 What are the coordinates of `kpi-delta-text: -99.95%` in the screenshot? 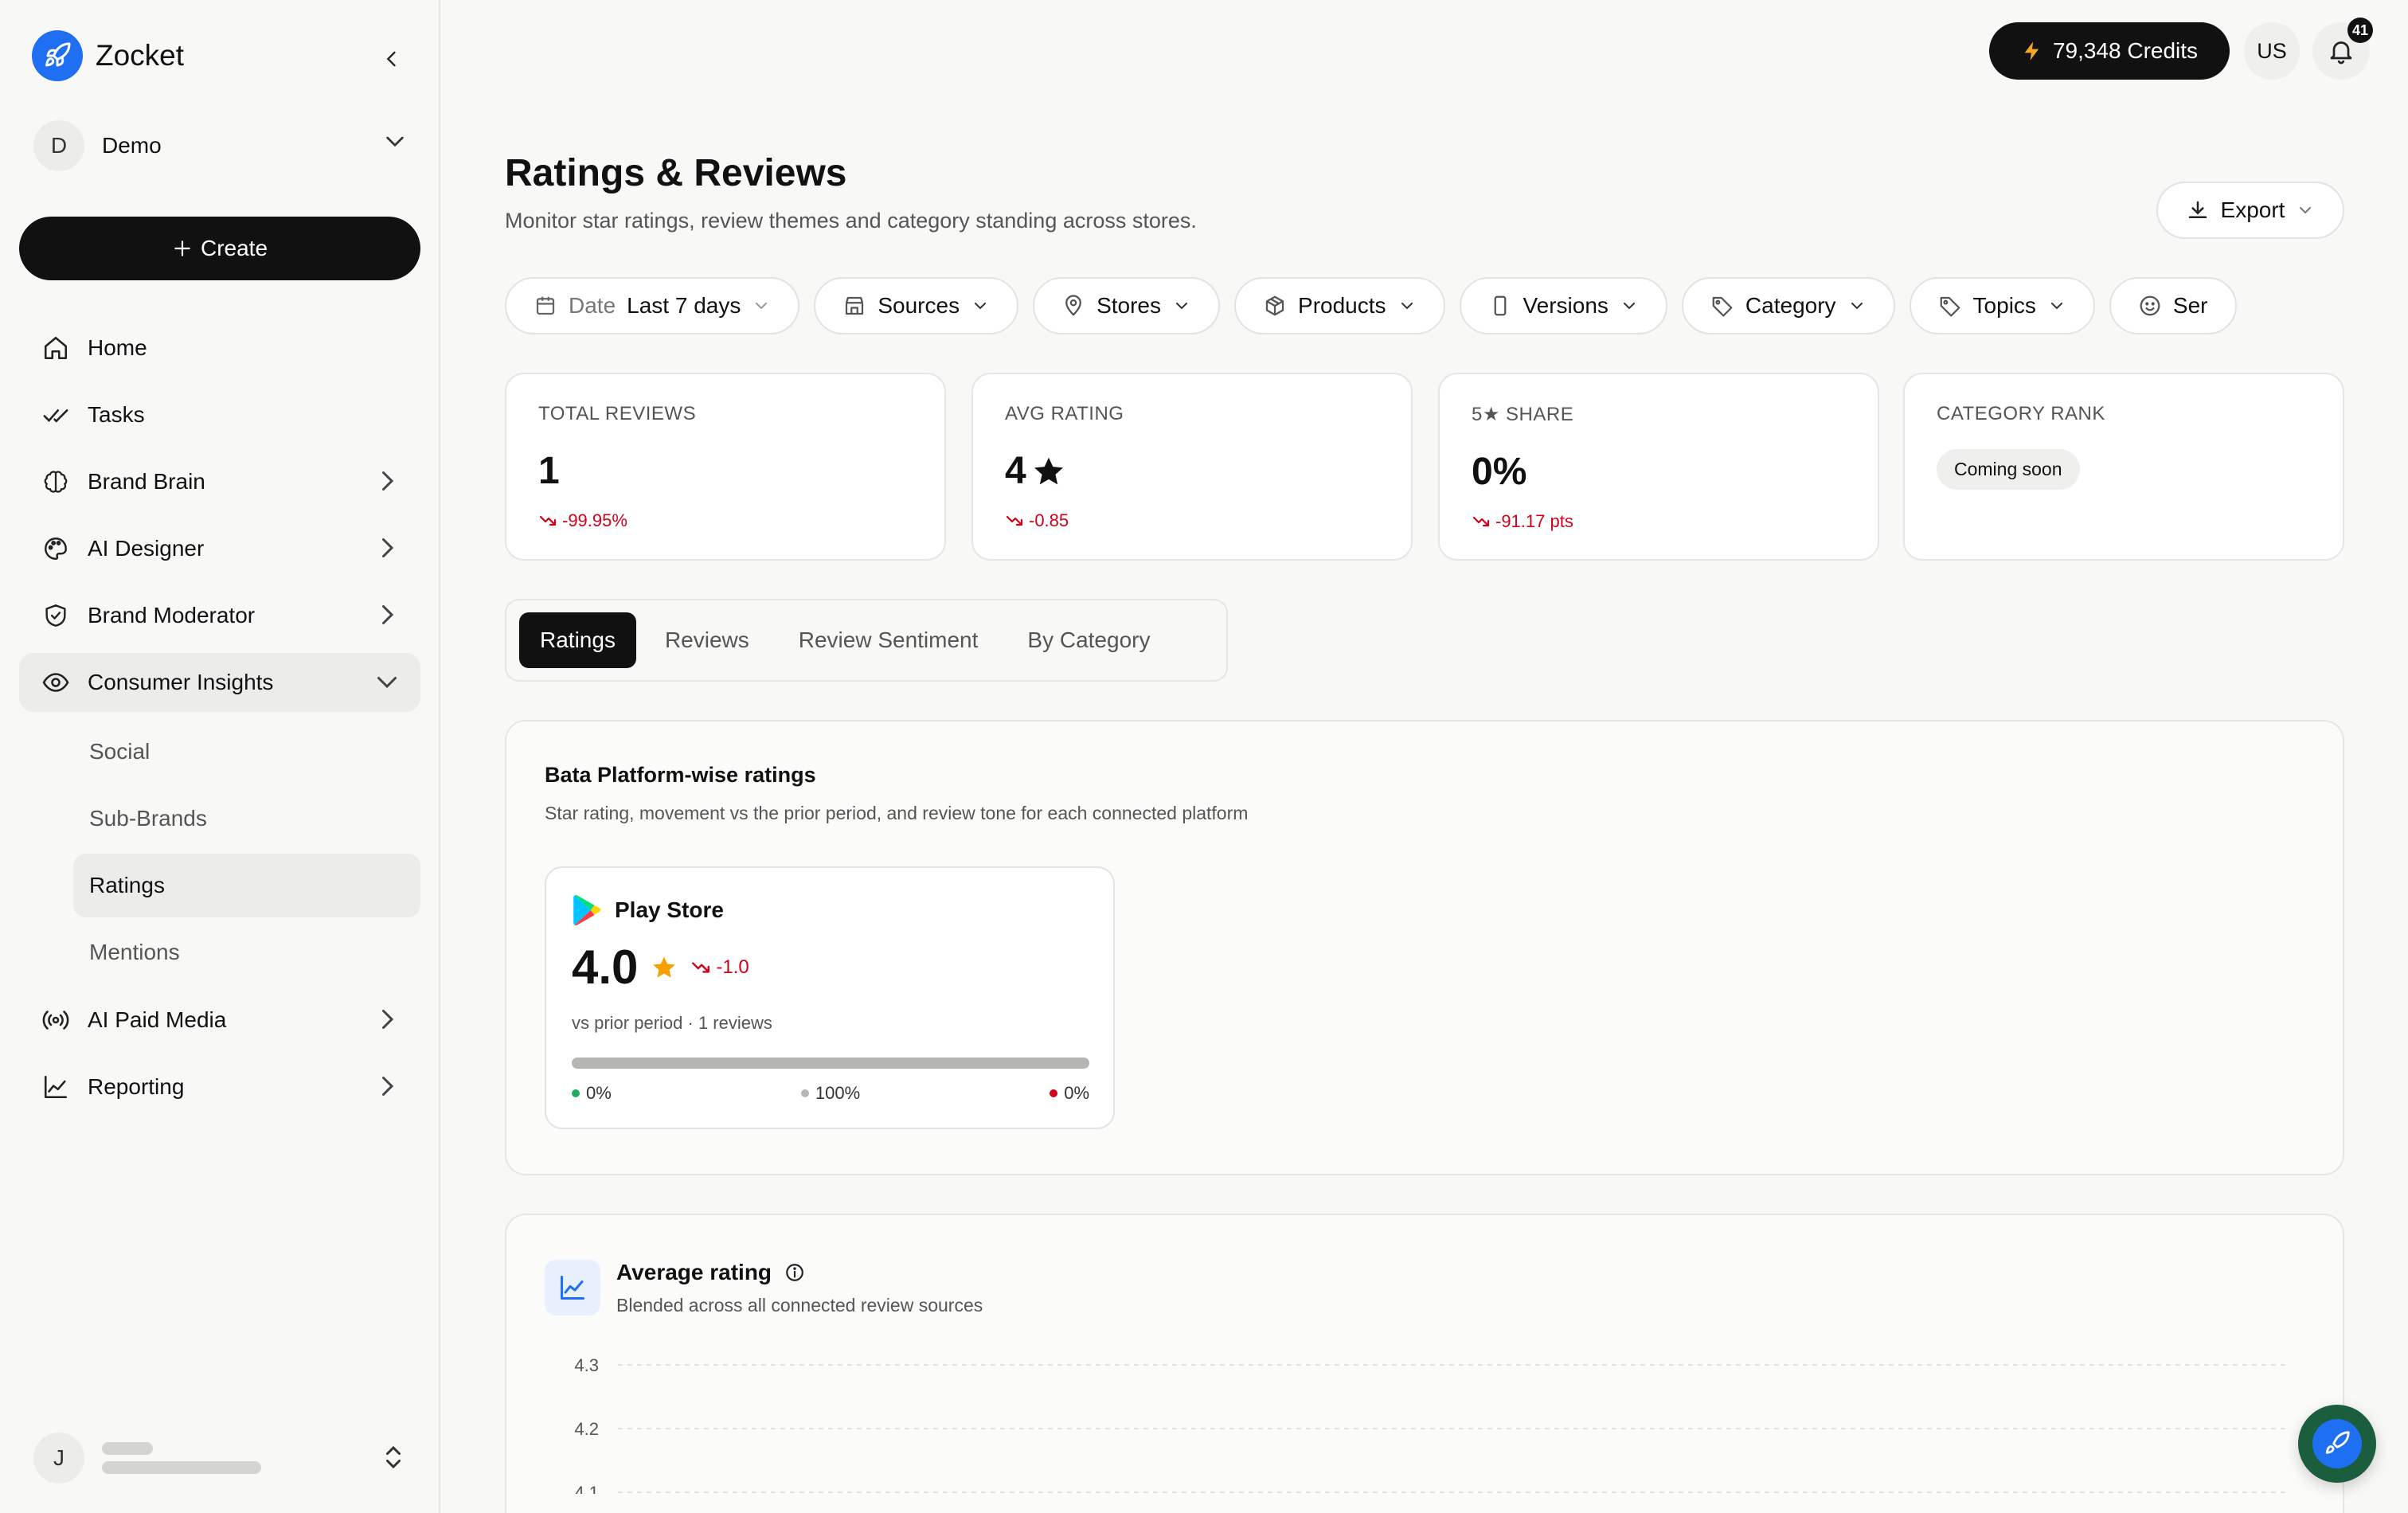 It's located at (594, 520).